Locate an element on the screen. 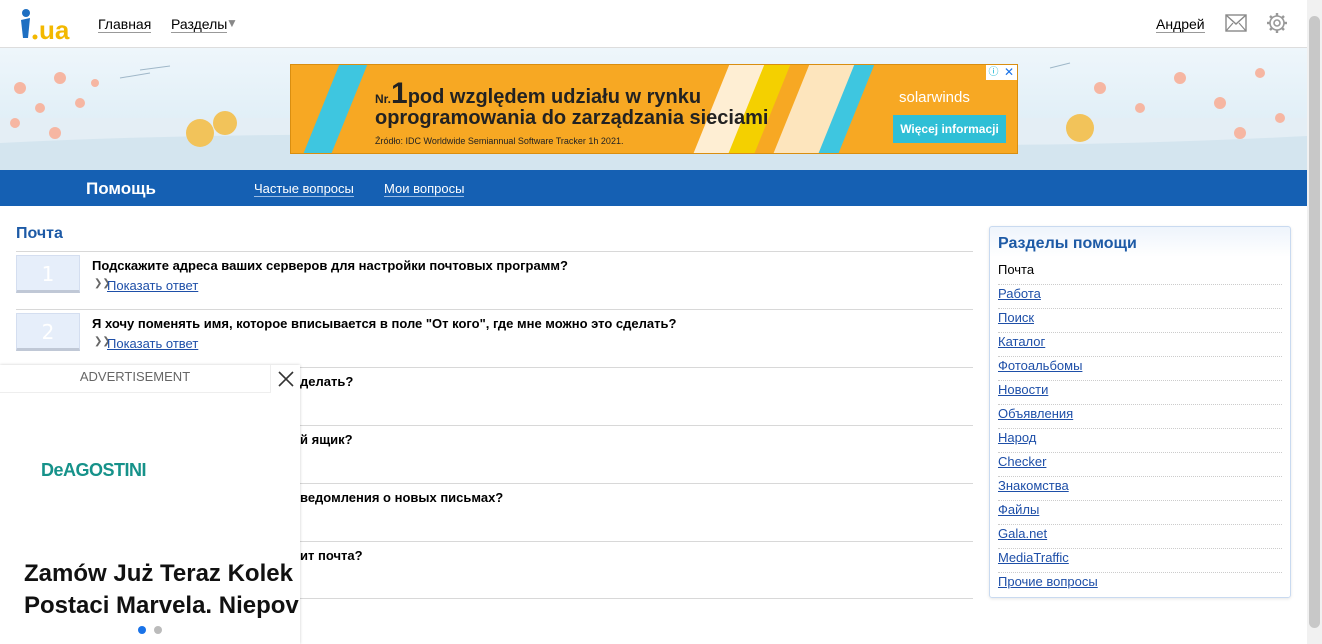 The width and height of the screenshot is (1322, 644). sidebar-item-link: Знакомства is located at coordinates (1033, 485).